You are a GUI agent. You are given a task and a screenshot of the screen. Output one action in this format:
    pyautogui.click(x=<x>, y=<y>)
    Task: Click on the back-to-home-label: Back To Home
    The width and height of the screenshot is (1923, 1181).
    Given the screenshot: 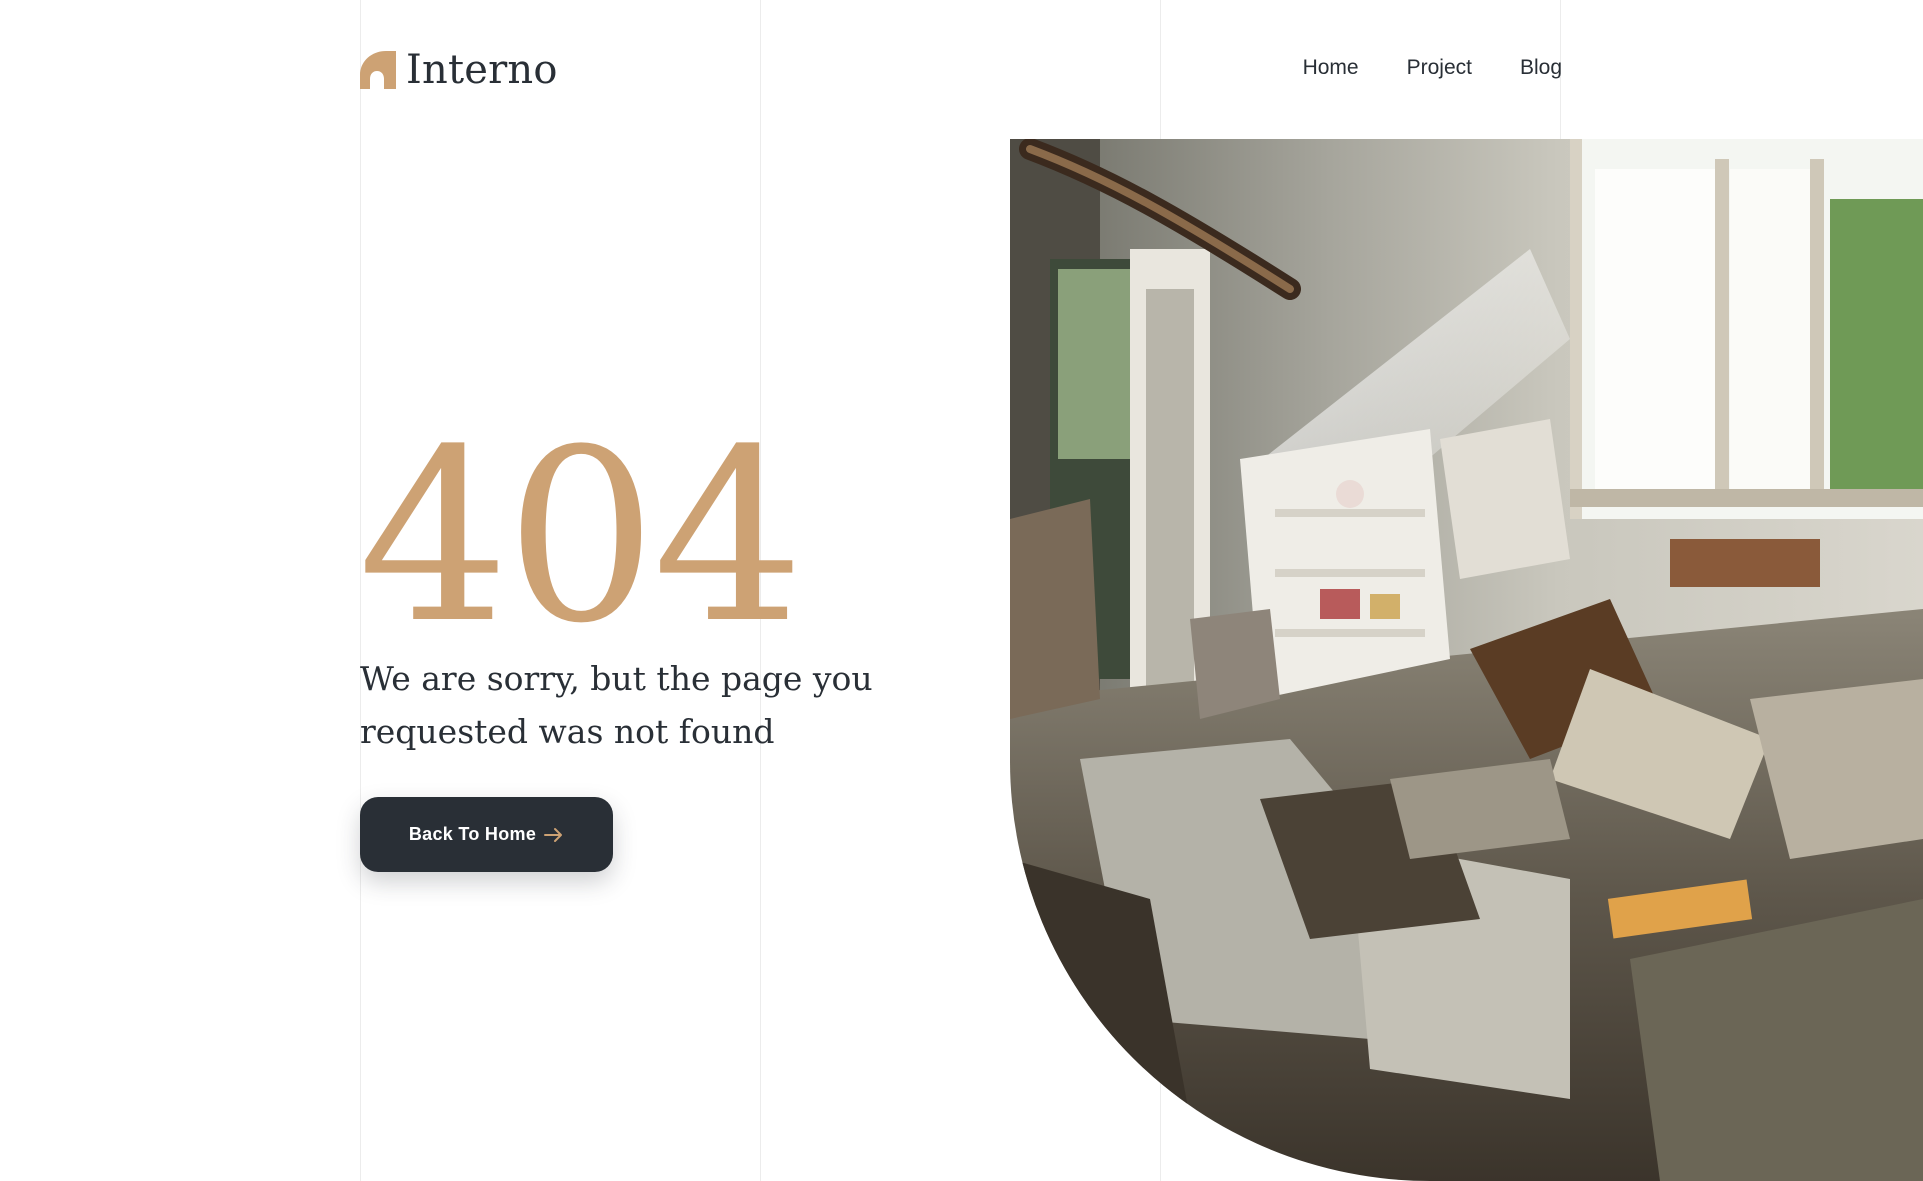 What is the action you would take?
    pyautogui.click(x=472, y=834)
    